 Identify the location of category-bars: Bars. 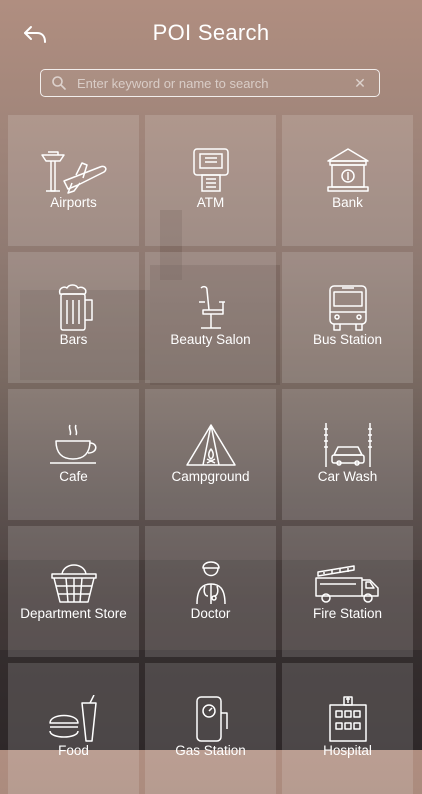
(73, 317).